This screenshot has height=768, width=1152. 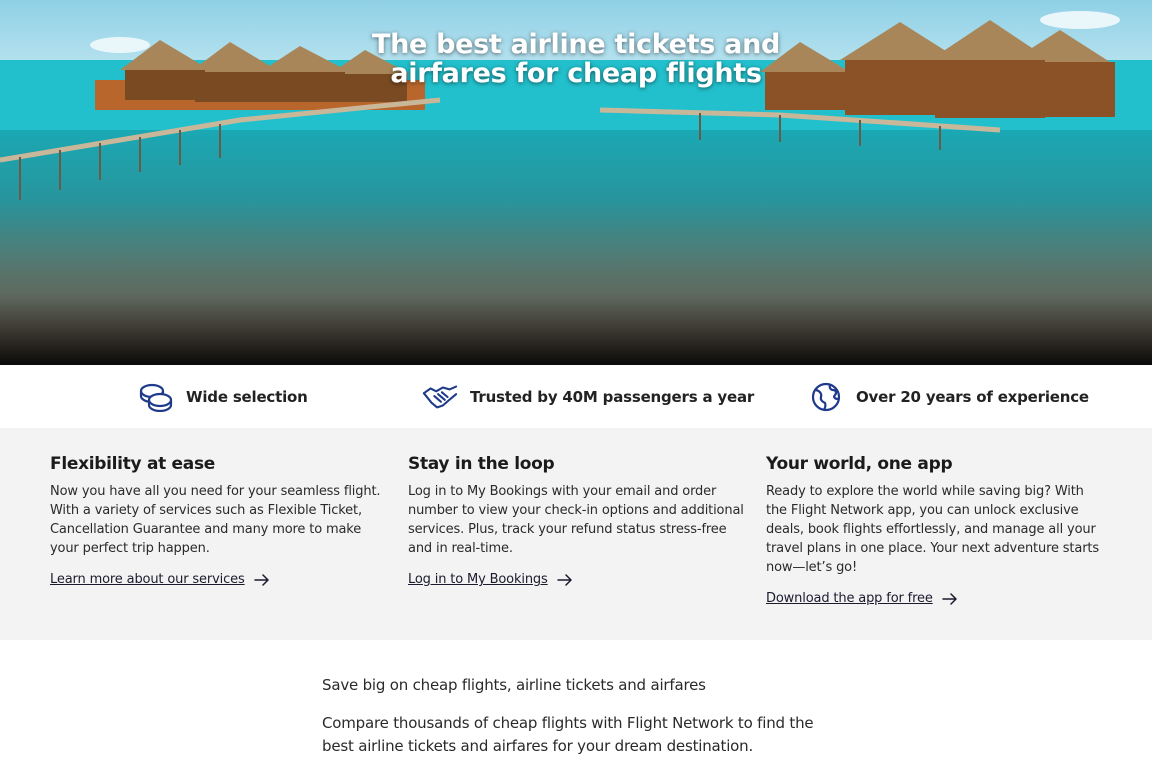 What do you see at coordinates (440, 397) in the screenshot?
I see `handshake-icon` at bounding box center [440, 397].